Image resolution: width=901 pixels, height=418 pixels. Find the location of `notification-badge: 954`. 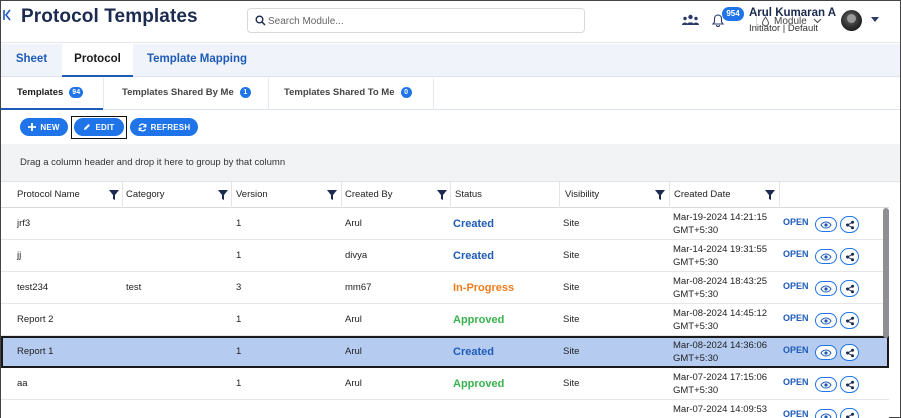

notification-badge: 954 is located at coordinates (733, 14).